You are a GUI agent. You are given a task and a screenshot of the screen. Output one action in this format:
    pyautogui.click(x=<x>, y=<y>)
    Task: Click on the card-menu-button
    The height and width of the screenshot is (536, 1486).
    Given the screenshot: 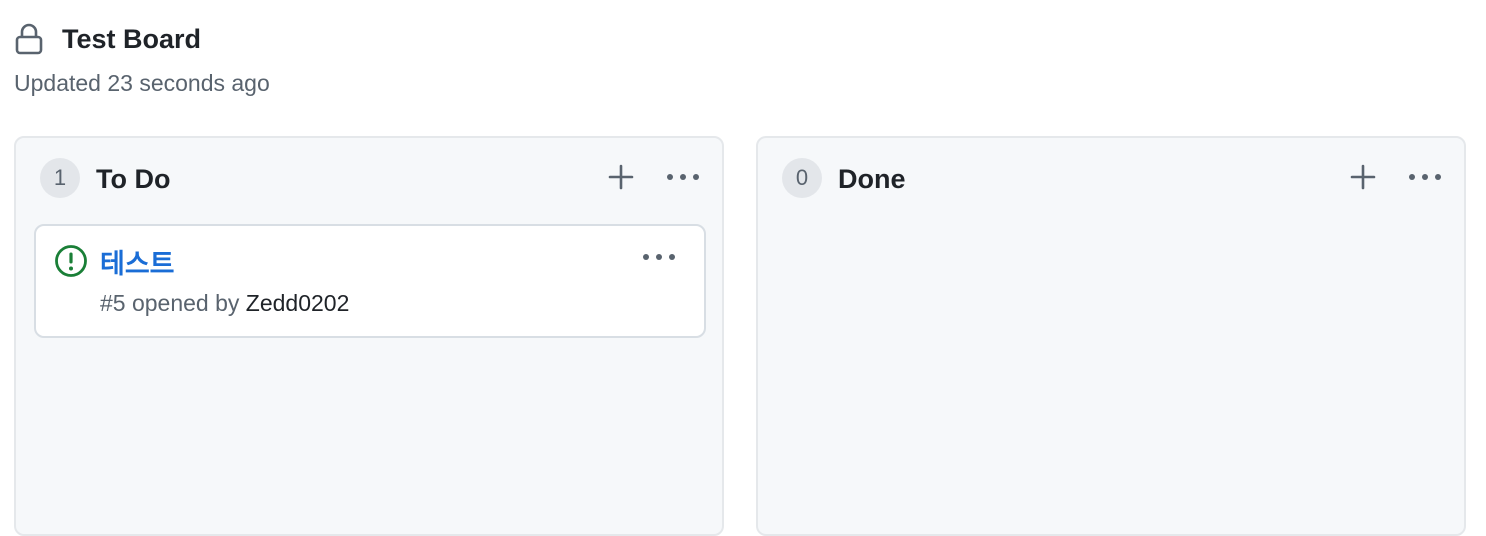 What is the action you would take?
    pyautogui.click(x=659, y=257)
    